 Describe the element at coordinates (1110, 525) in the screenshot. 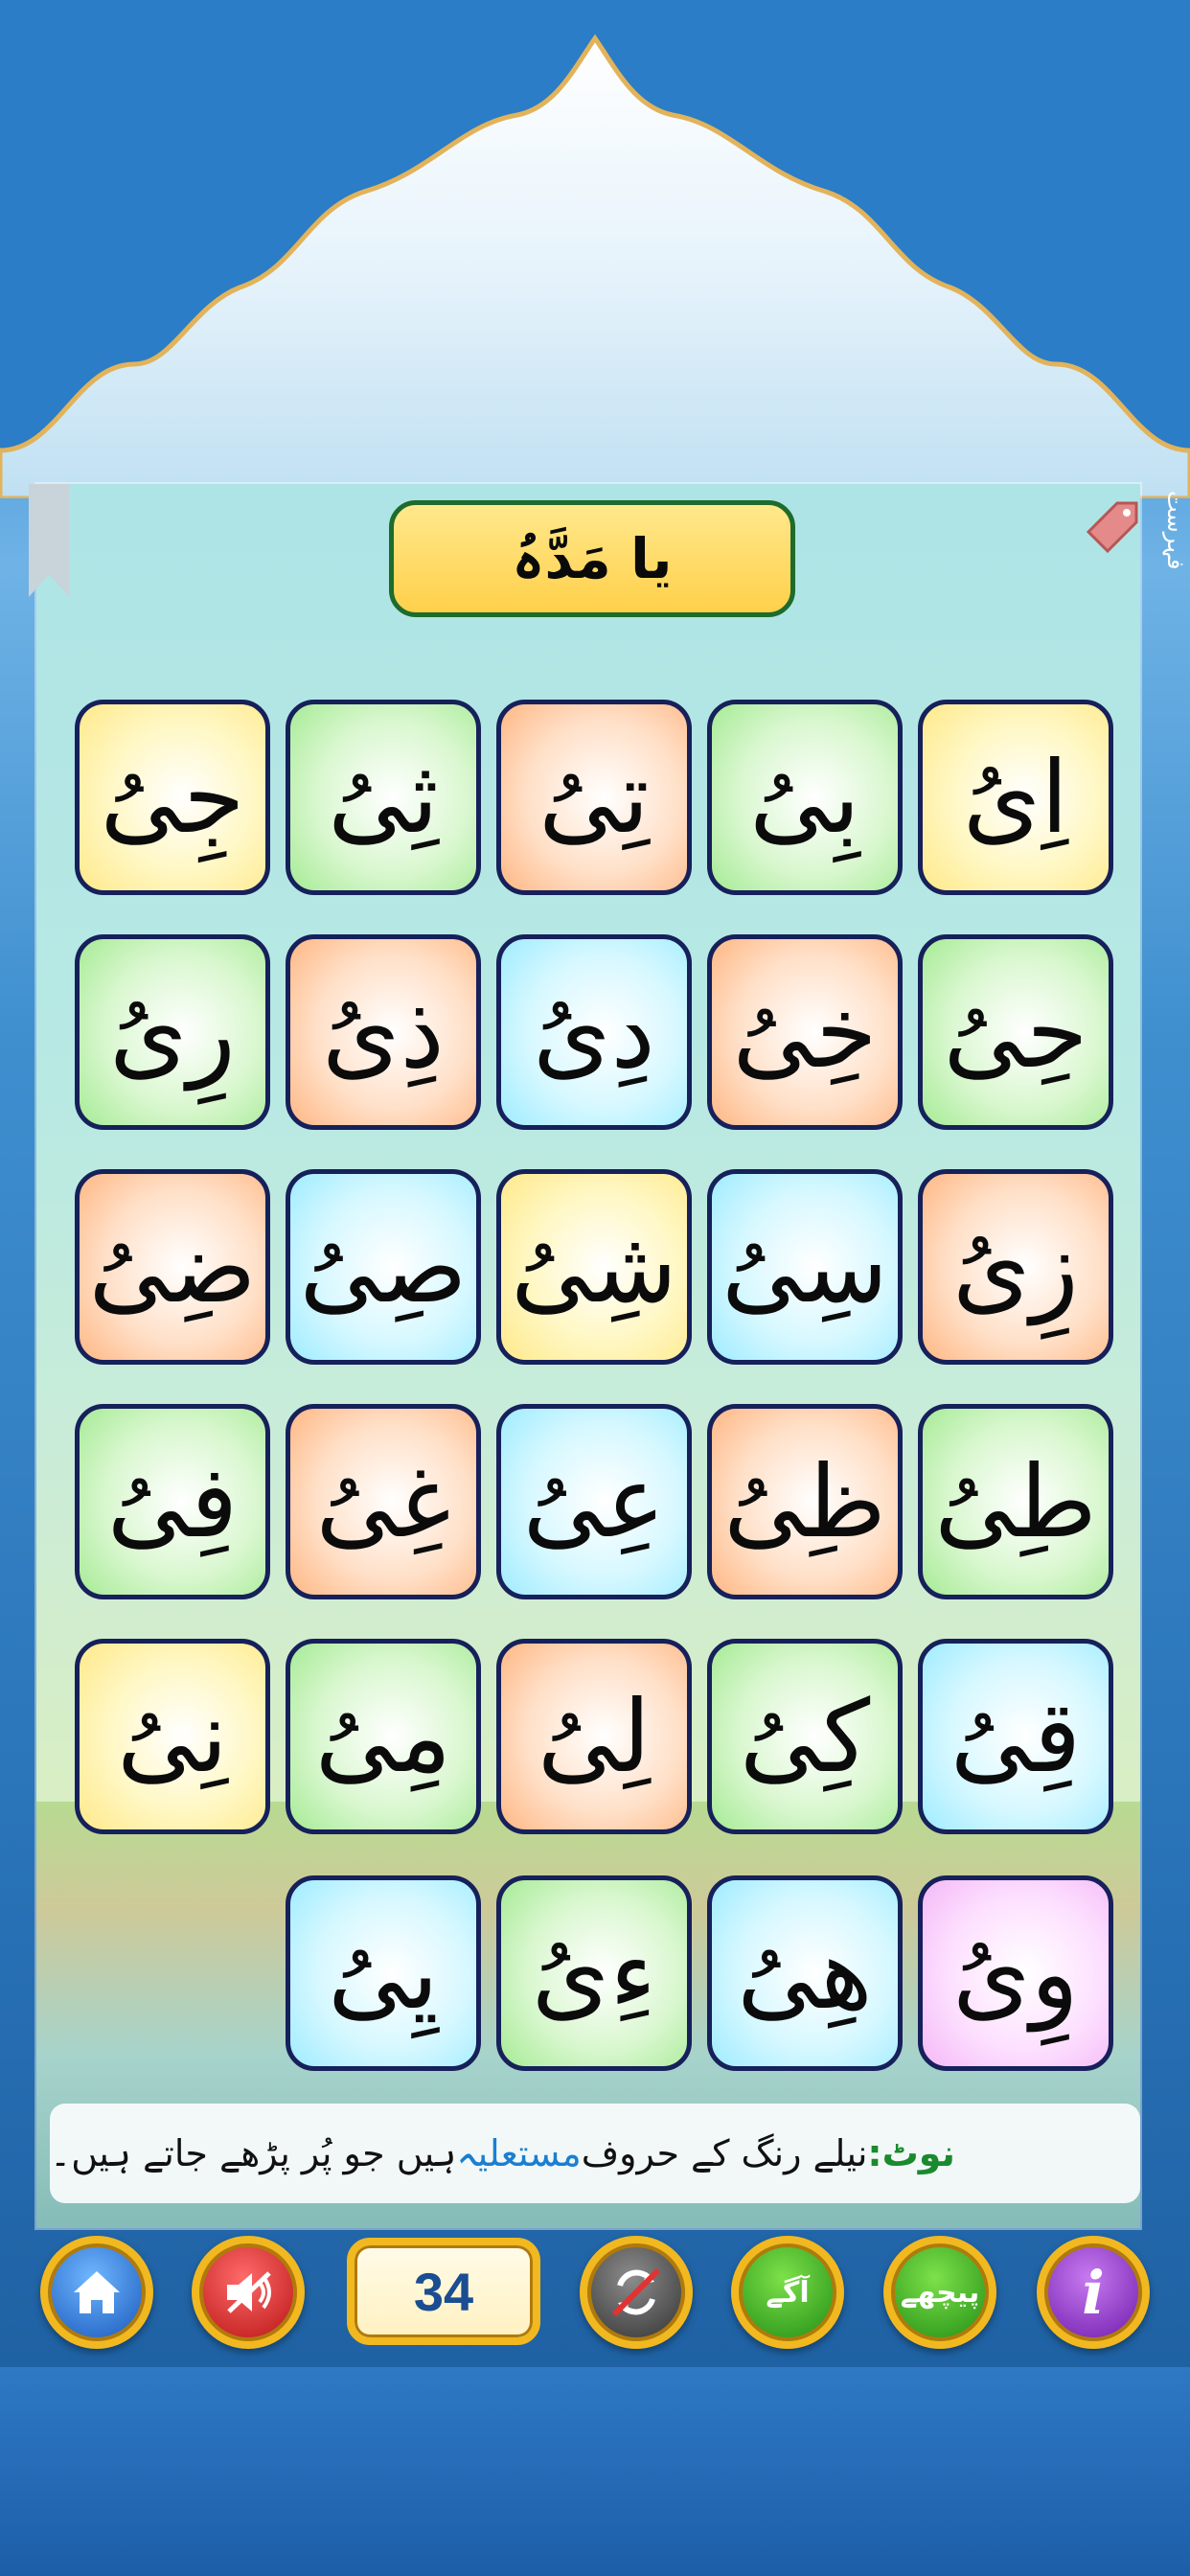

I see `tag-icon` at that location.